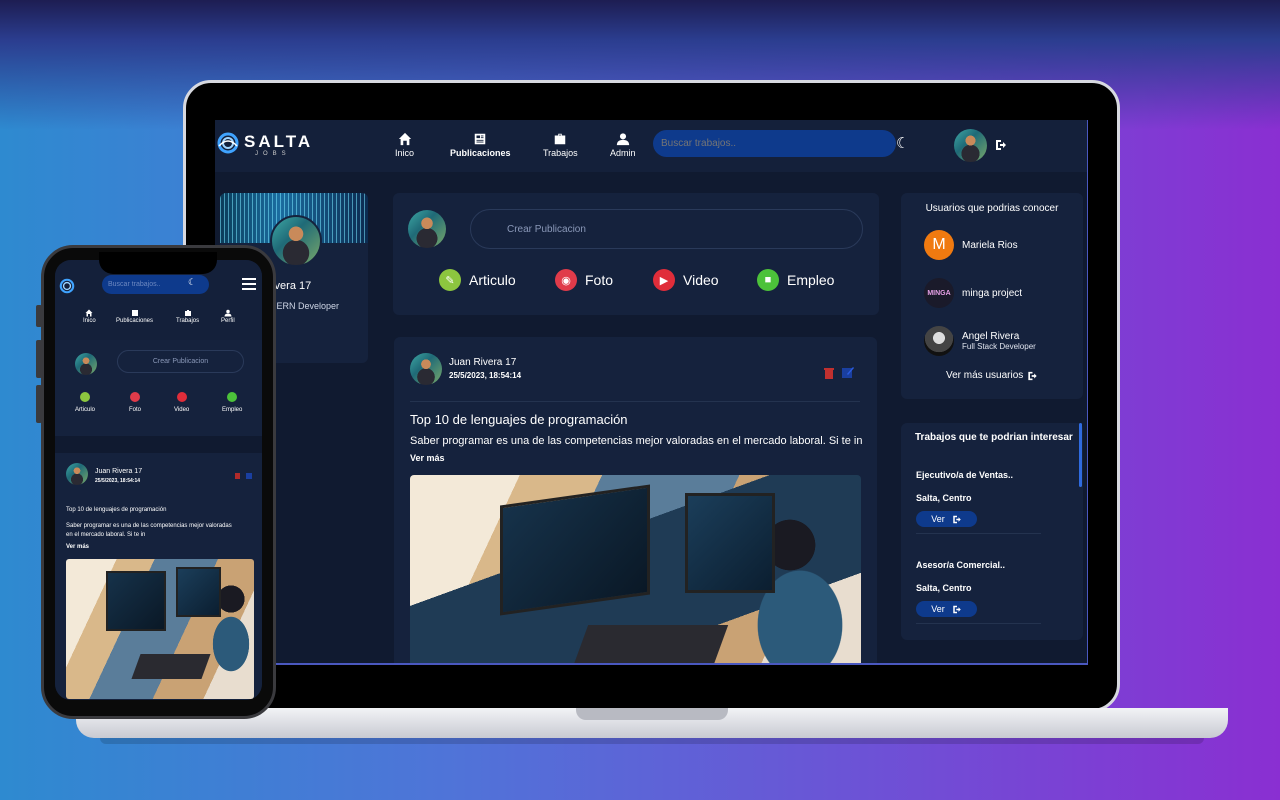  I want to click on mobile-action-video: Video, so click(181, 402).